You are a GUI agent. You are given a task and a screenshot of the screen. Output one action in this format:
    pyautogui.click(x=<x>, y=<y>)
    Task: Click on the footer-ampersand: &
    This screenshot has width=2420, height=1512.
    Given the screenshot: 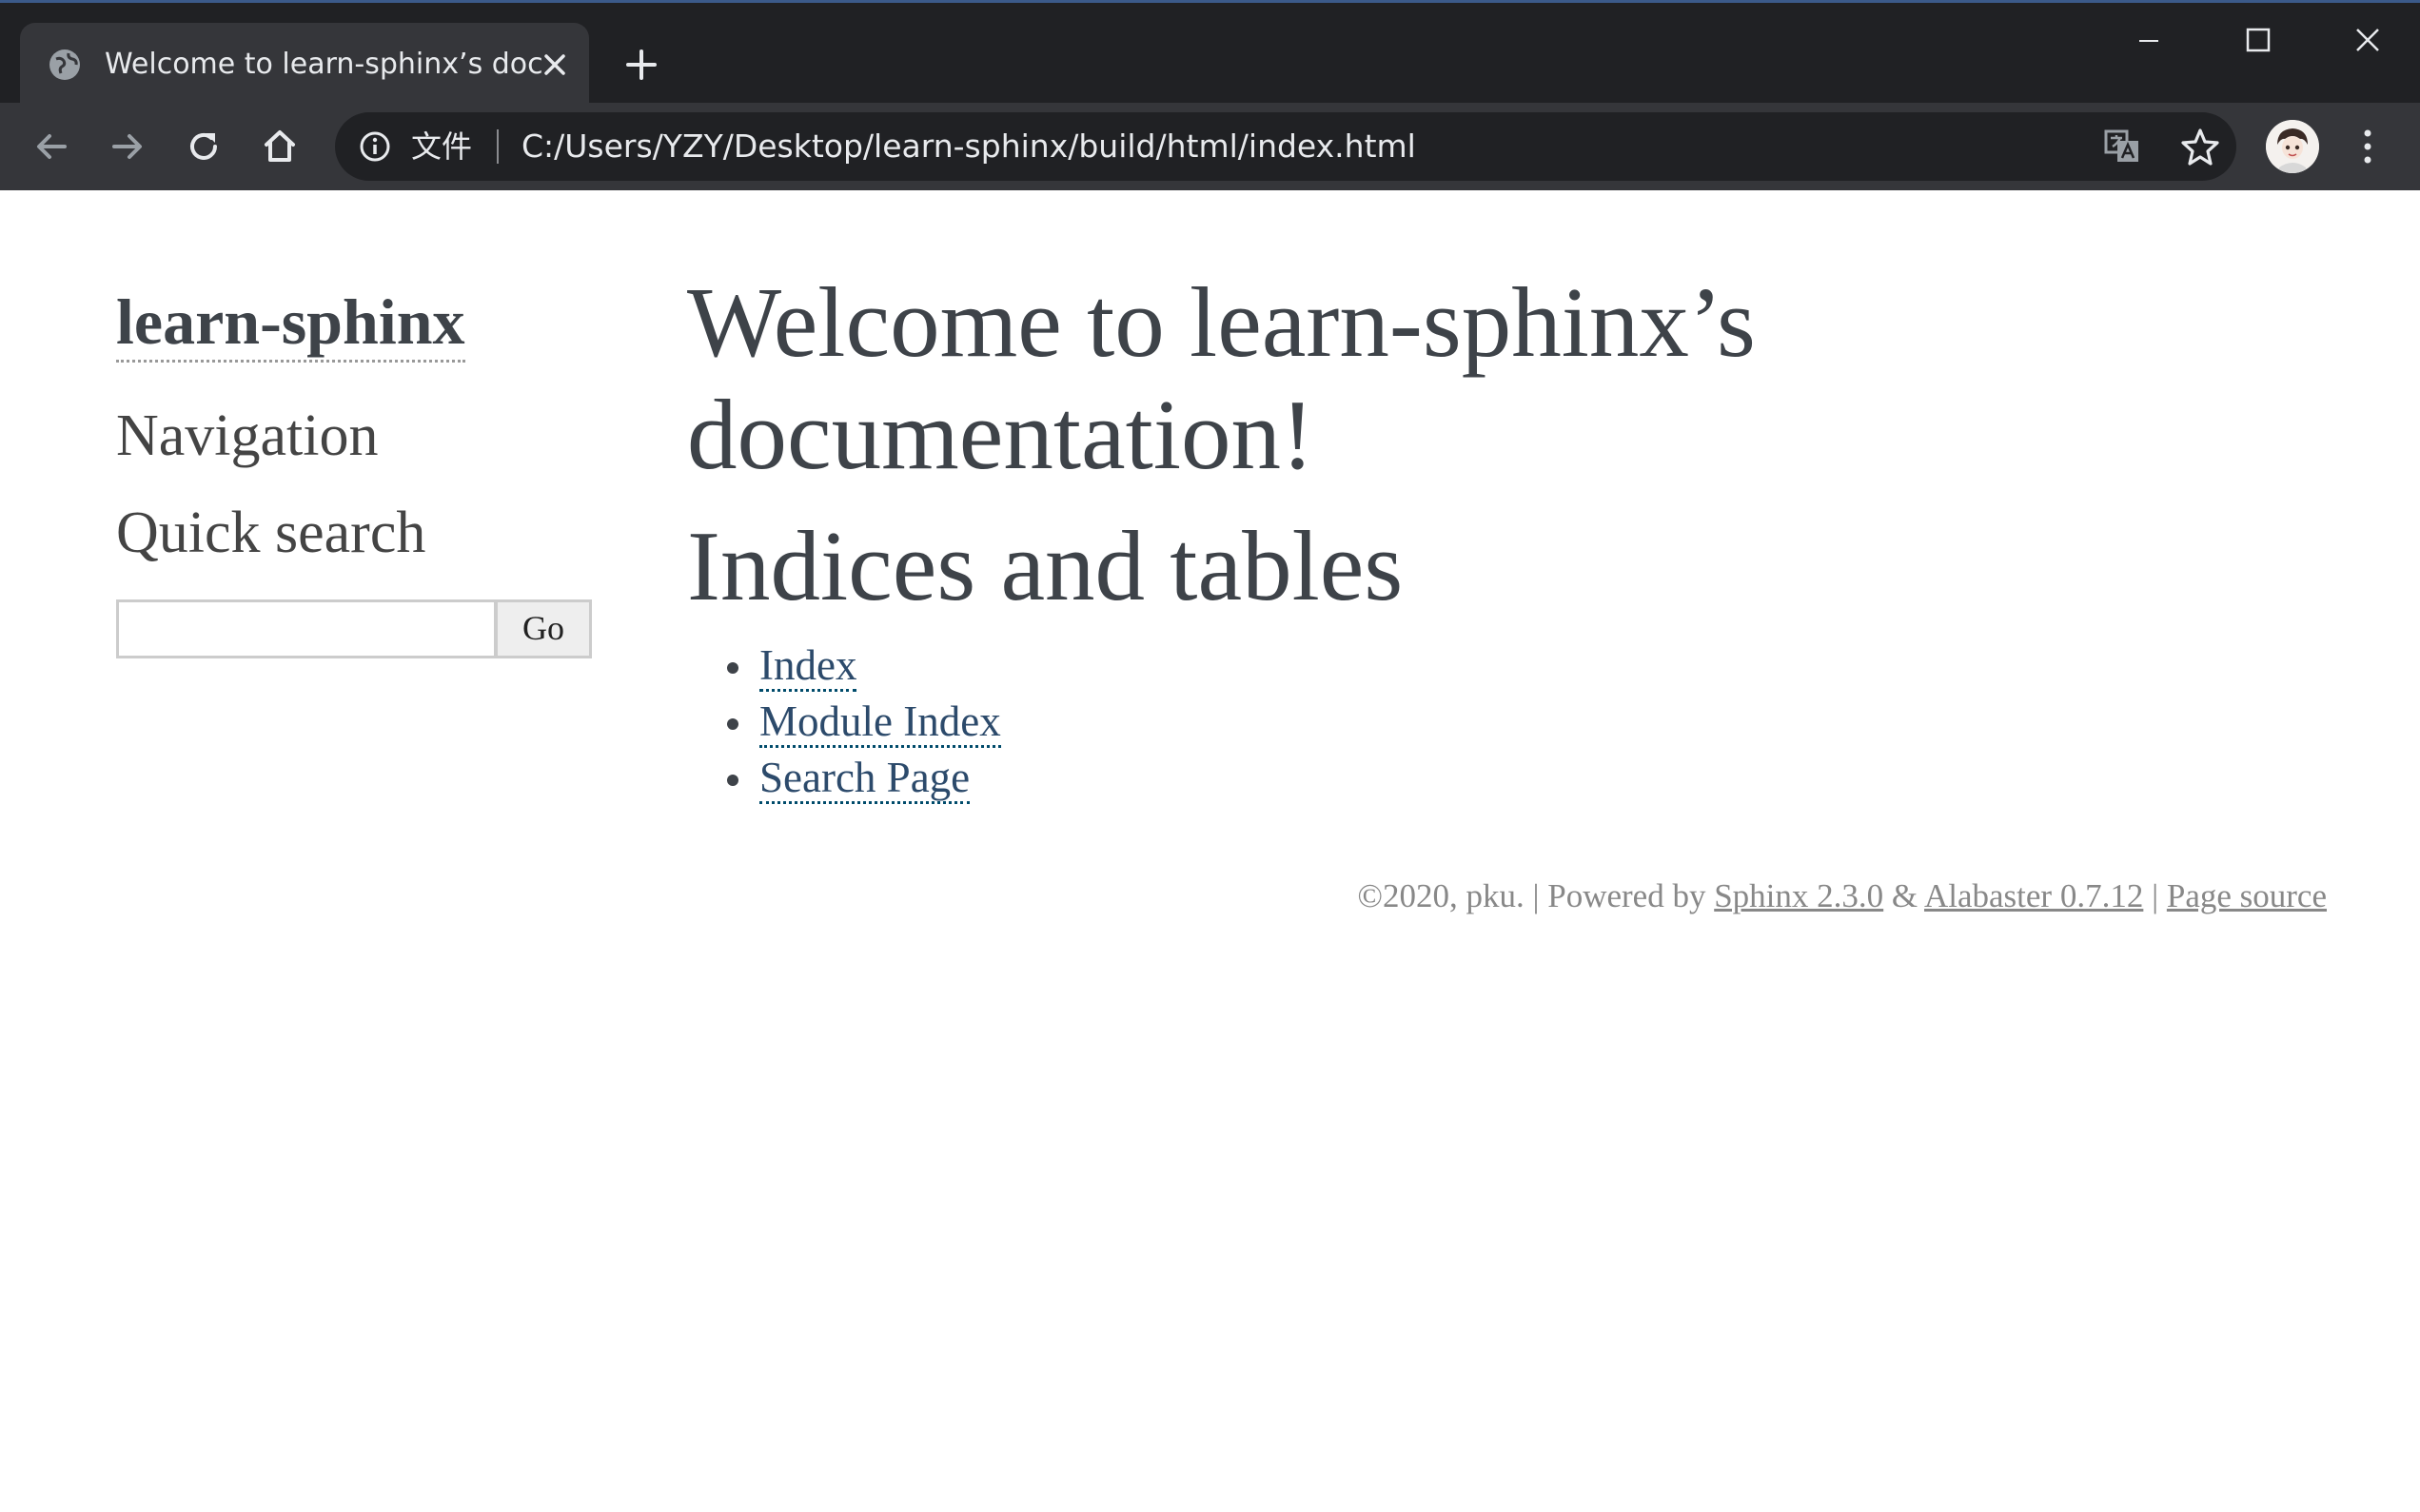 What is the action you would take?
    pyautogui.click(x=1904, y=895)
    